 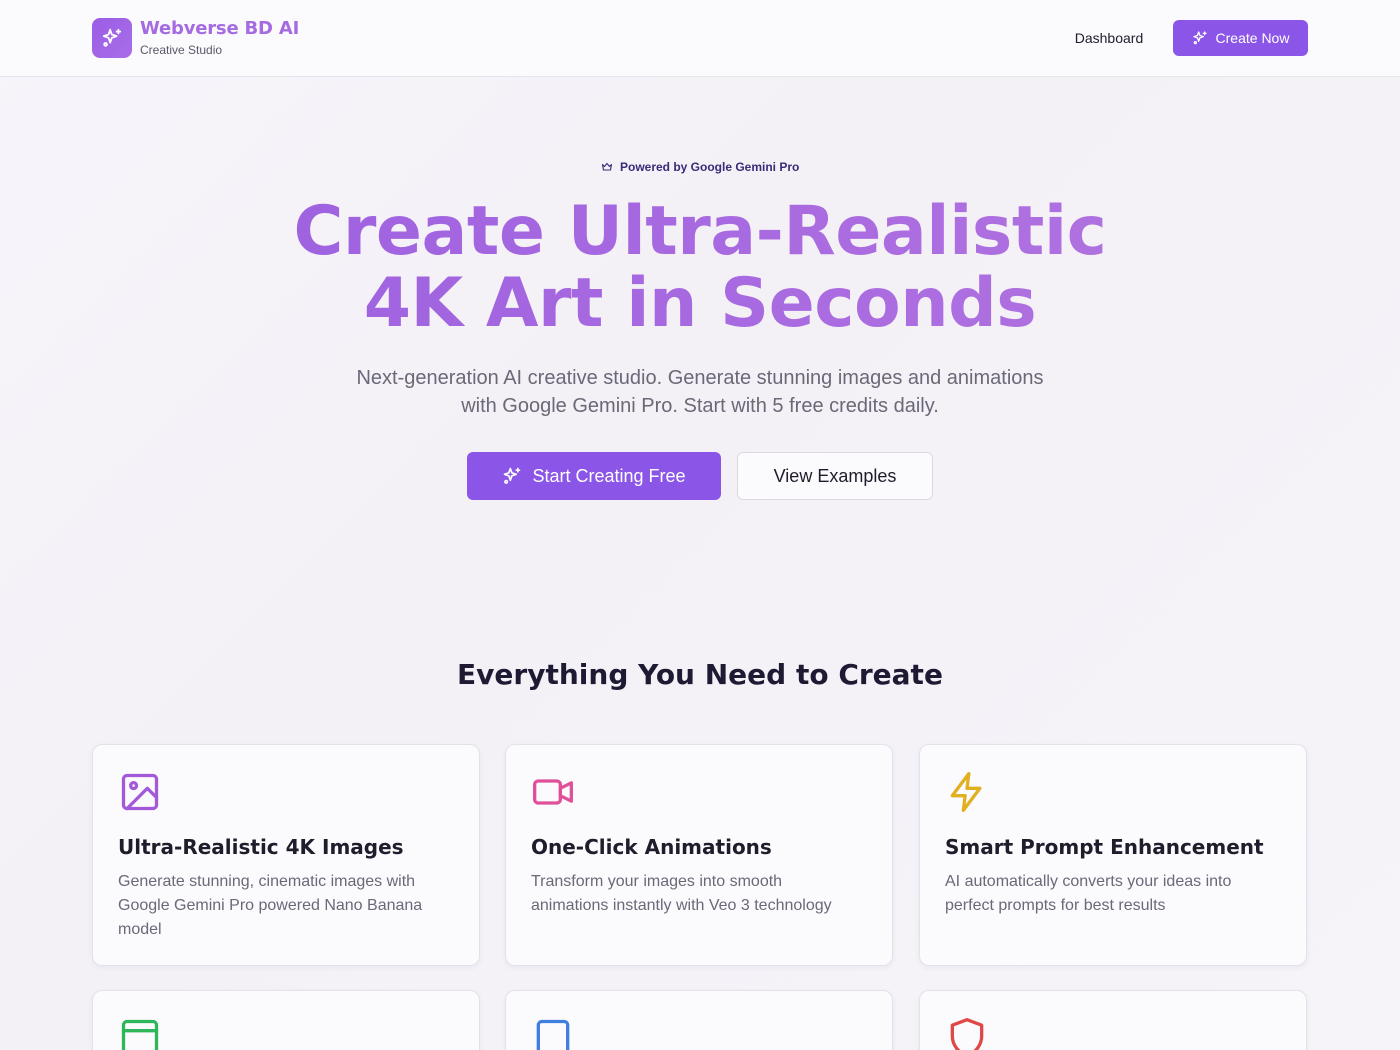 What do you see at coordinates (966, 792) in the screenshot?
I see `zap-icon` at bounding box center [966, 792].